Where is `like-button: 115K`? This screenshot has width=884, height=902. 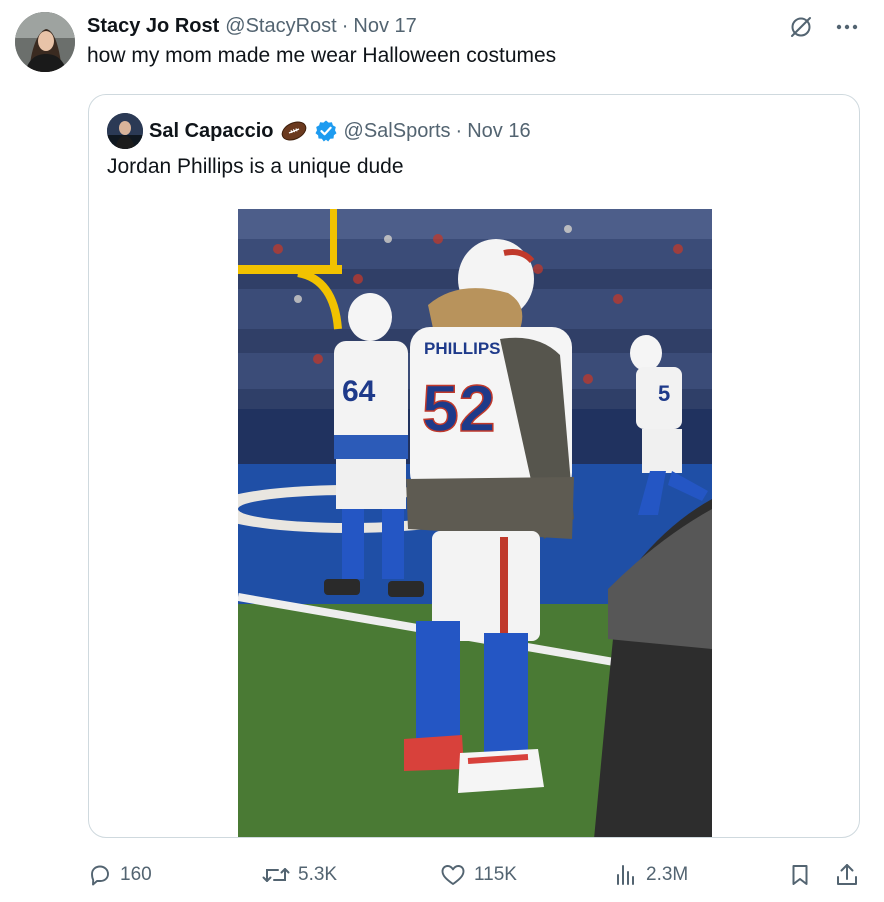
like-button: 115K is located at coordinates (478, 875).